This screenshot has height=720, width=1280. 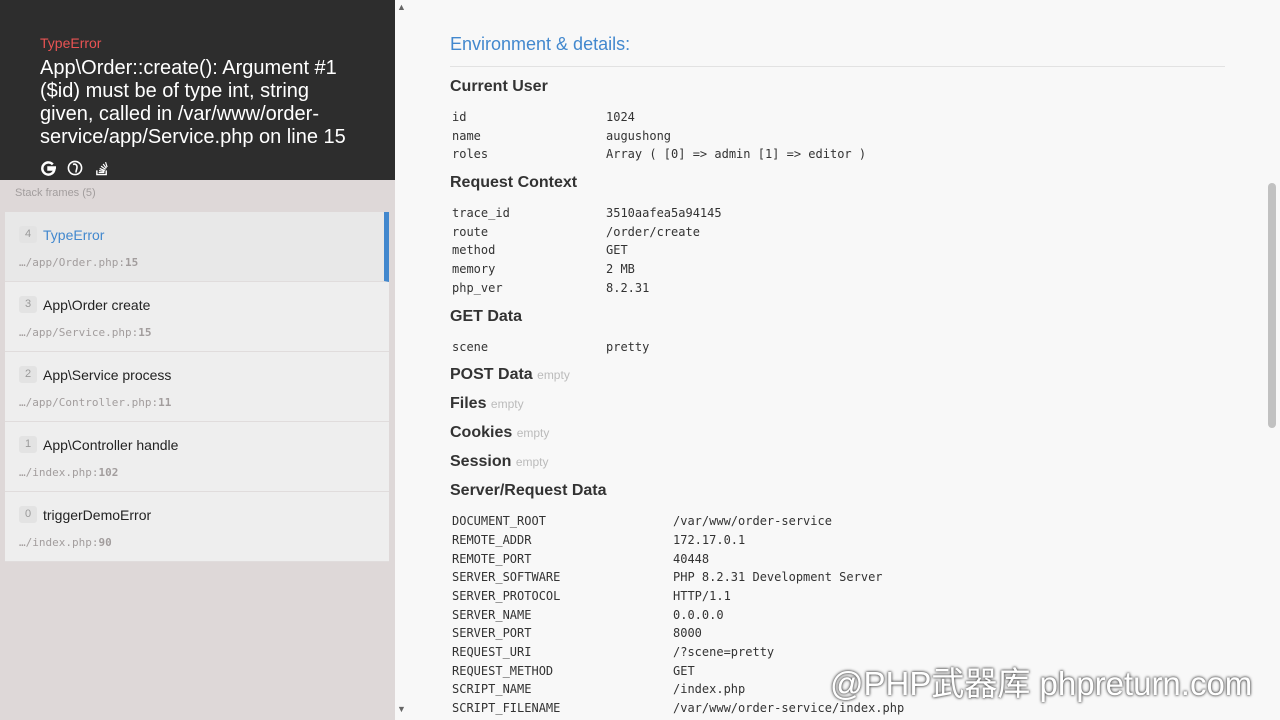 I want to click on table-row: name augushong, so click(x=562, y=135).